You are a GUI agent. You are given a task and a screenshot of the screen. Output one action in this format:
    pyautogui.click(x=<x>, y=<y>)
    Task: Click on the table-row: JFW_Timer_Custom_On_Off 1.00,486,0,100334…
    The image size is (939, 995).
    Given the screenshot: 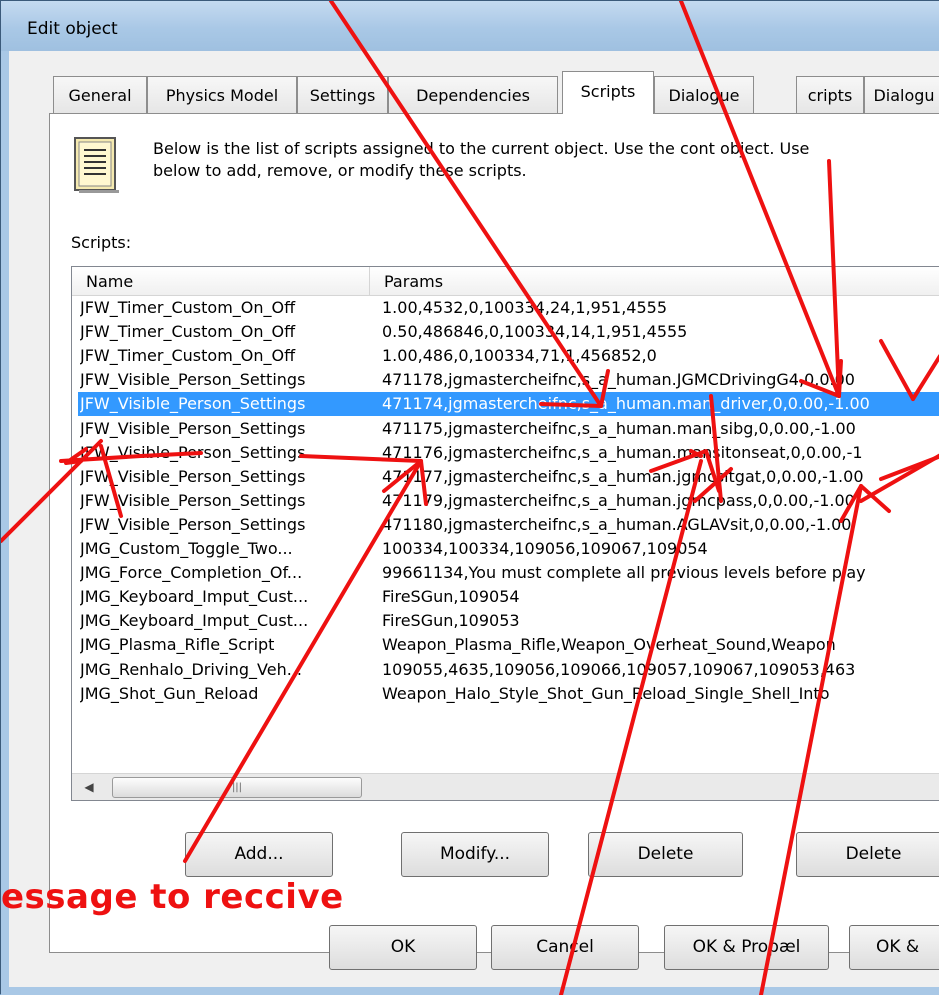 What is the action you would take?
    pyautogui.click(x=505, y=356)
    